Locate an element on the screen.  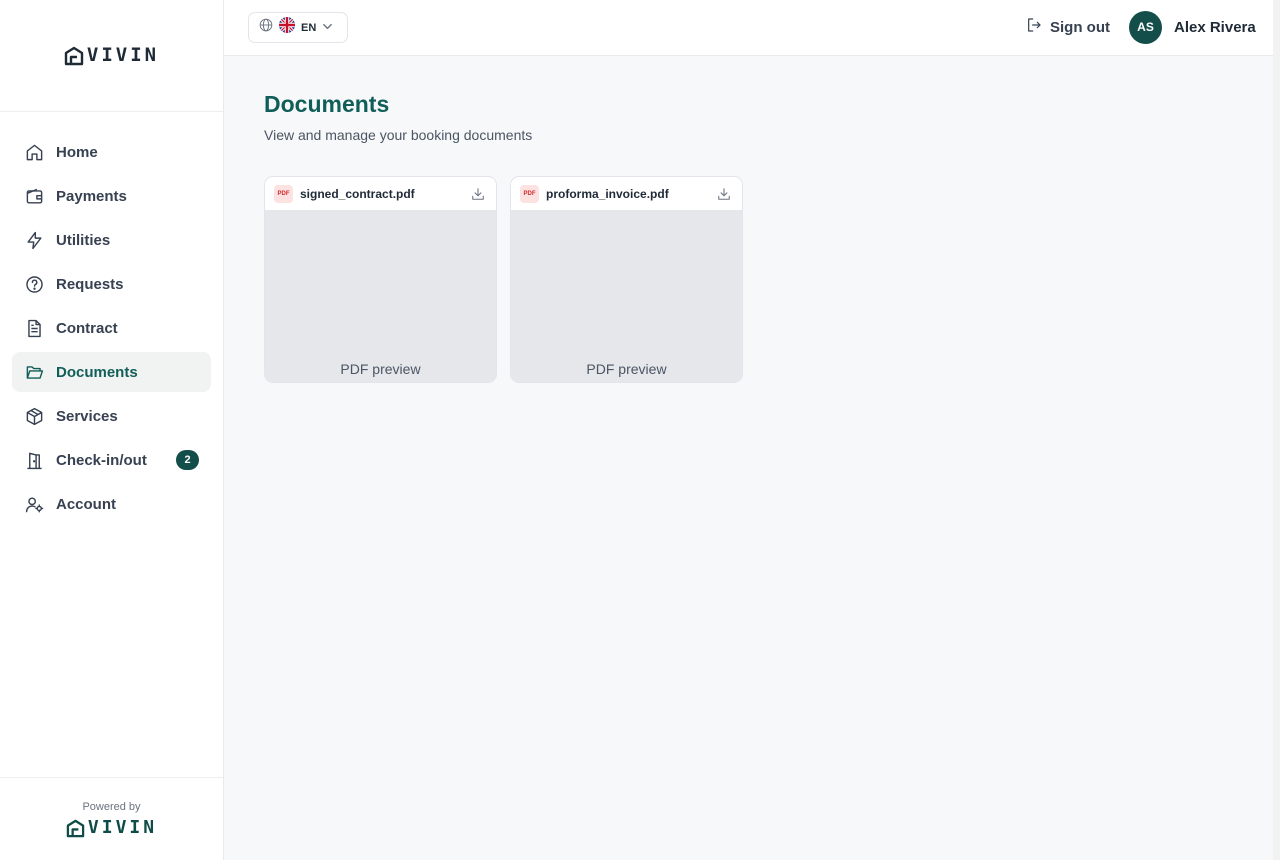
sidebar-item-contract: Contract is located at coordinates (111, 328).